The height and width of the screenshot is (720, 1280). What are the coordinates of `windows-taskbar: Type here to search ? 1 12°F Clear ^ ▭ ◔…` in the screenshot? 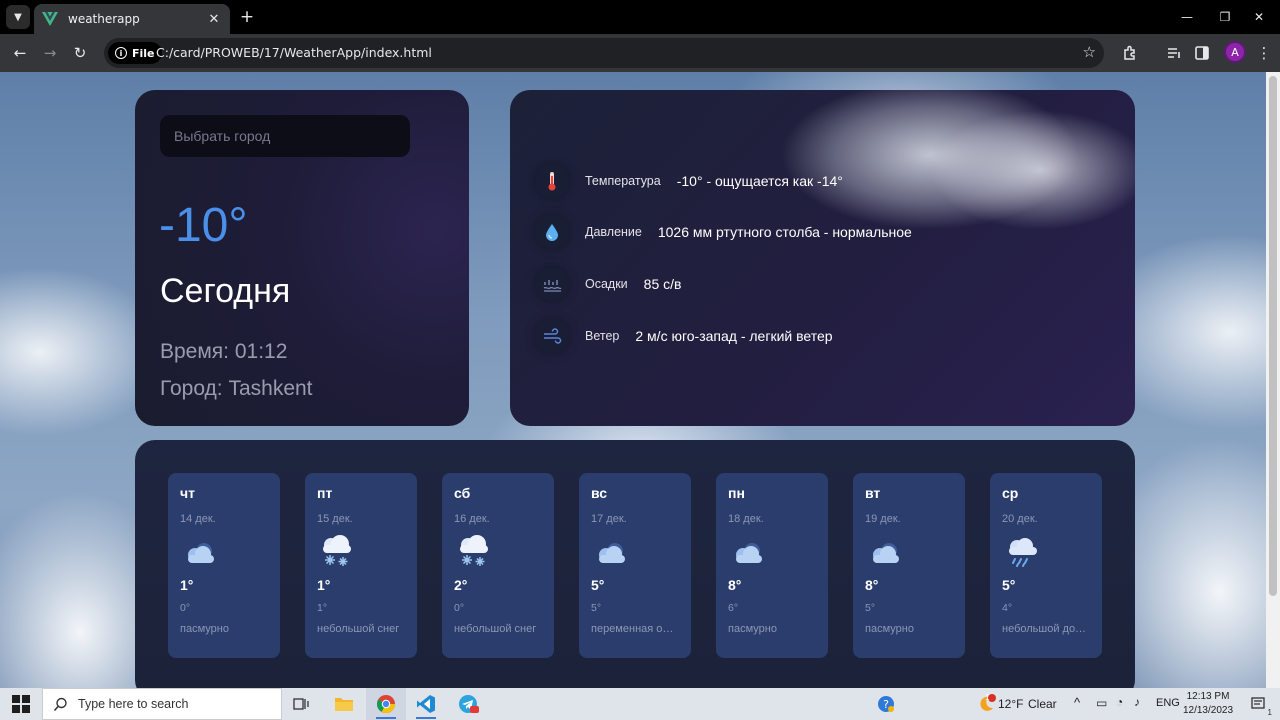 It's located at (640, 704).